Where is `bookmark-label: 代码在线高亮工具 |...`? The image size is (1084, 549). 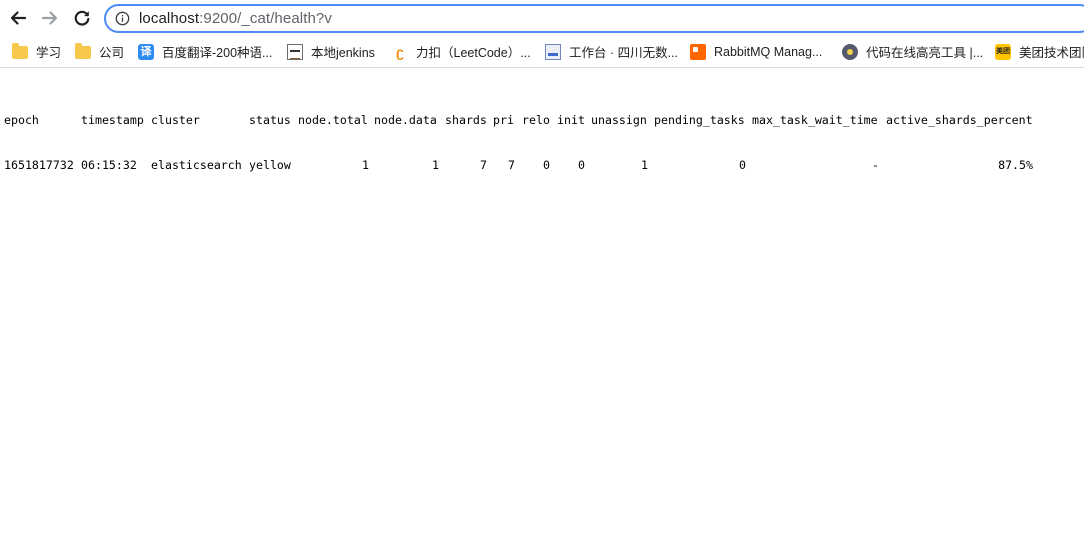 bookmark-label: 代码在线高亮工具 |... is located at coordinates (925, 53).